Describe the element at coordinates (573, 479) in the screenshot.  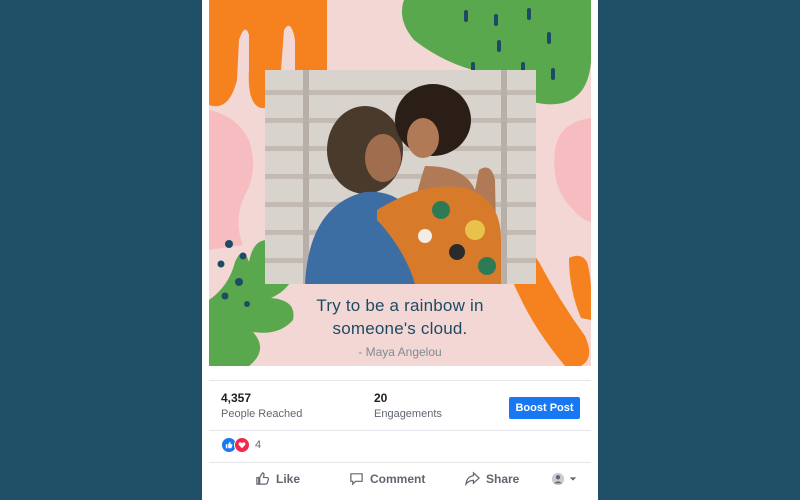
I see `chevron-down-icon` at that location.